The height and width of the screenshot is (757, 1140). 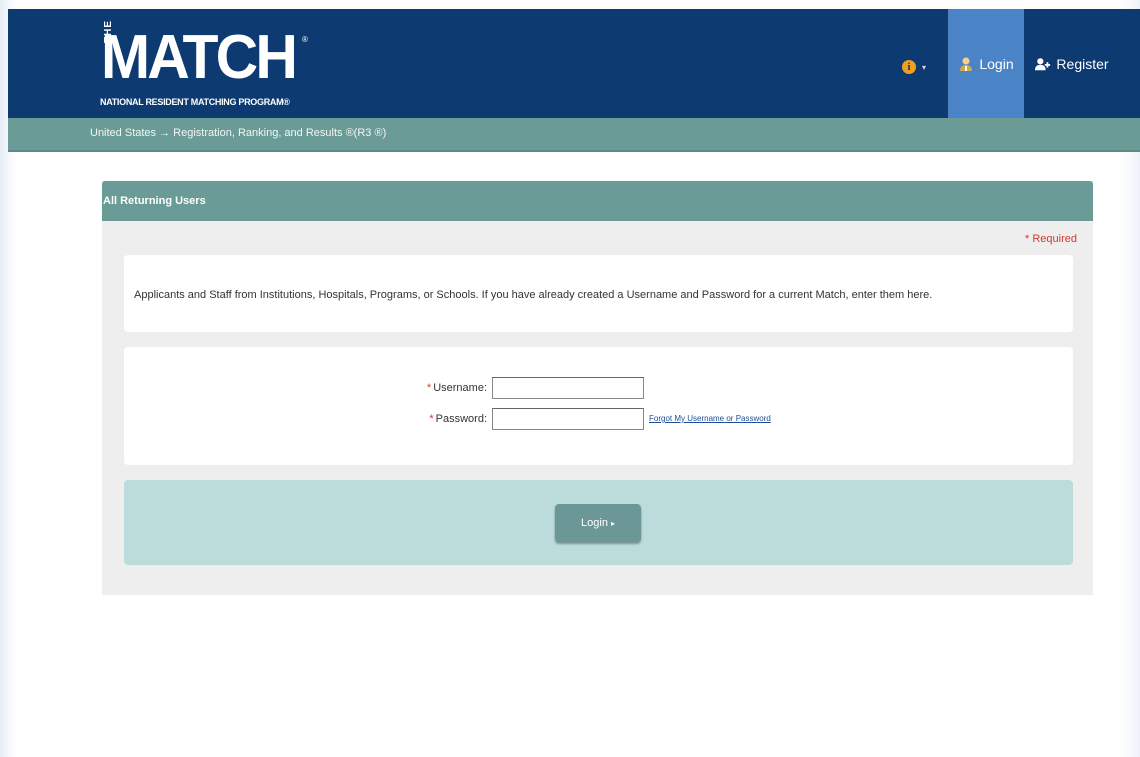 What do you see at coordinates (924, 67) in the screenshot?
I see `chevron-down-icon: ▾` at bounding box center [924, 67].